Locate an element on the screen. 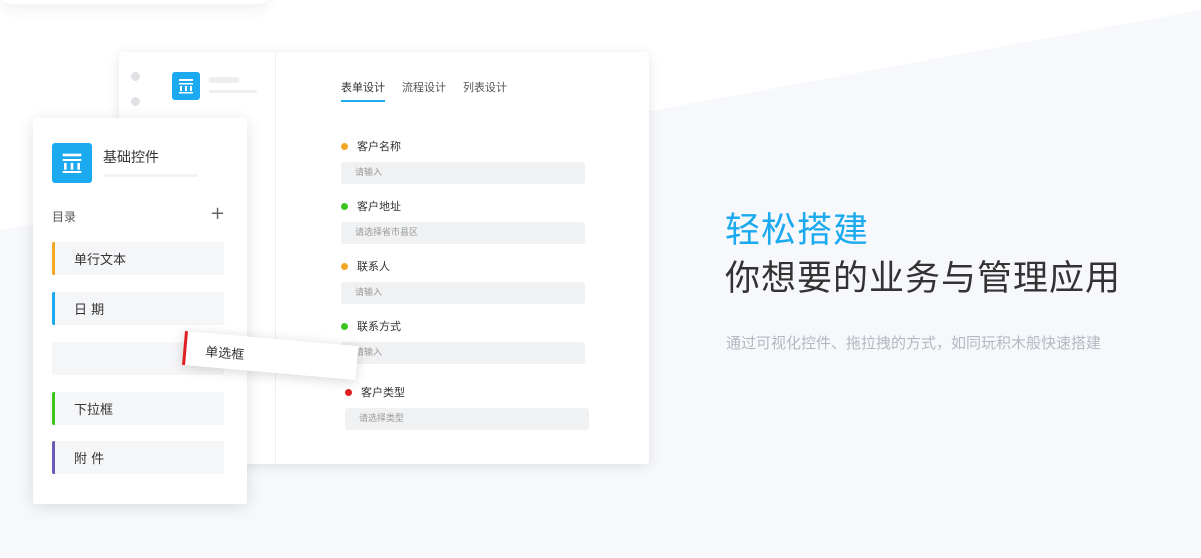 The height and width of the screenshot is (558, 1201). customer-address-select: 请选择省市县区 is located at coordinates (463, 233).